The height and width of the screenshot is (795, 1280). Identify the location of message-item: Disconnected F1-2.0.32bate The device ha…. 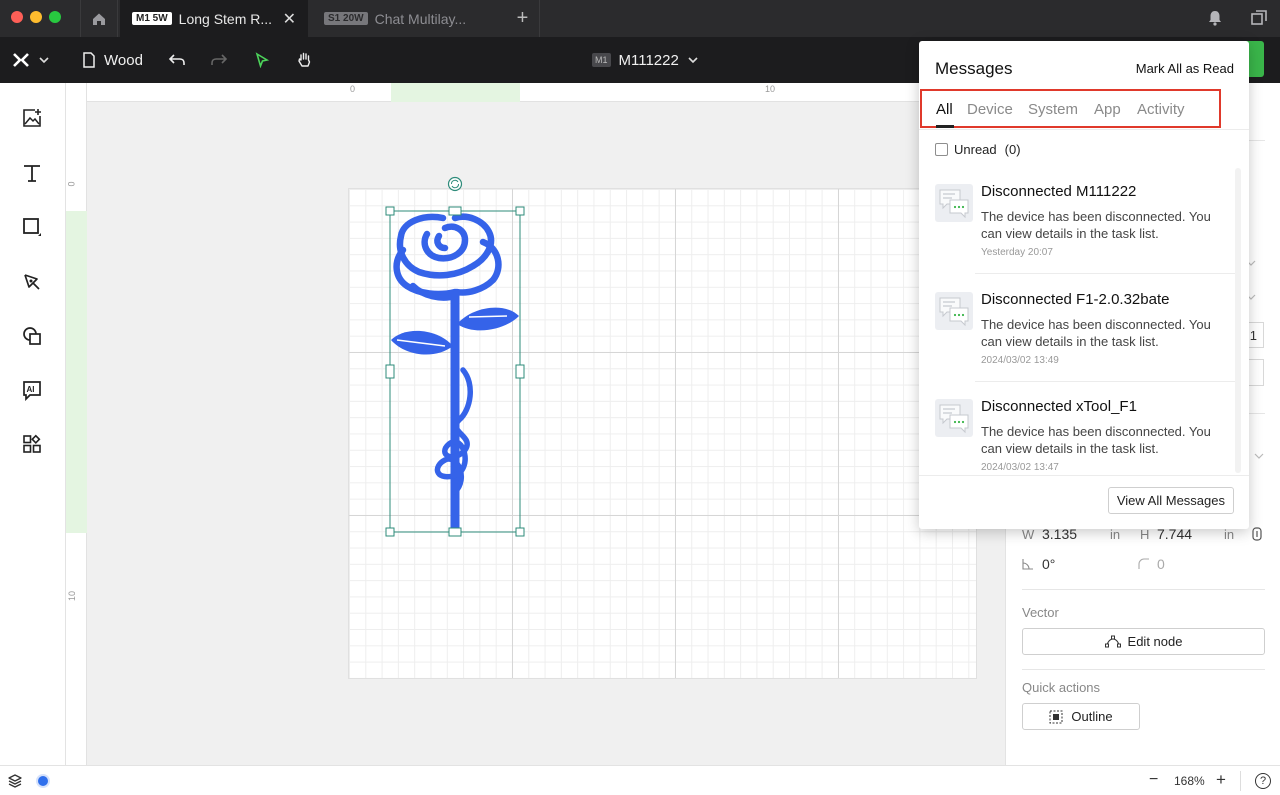
(1077, 338).